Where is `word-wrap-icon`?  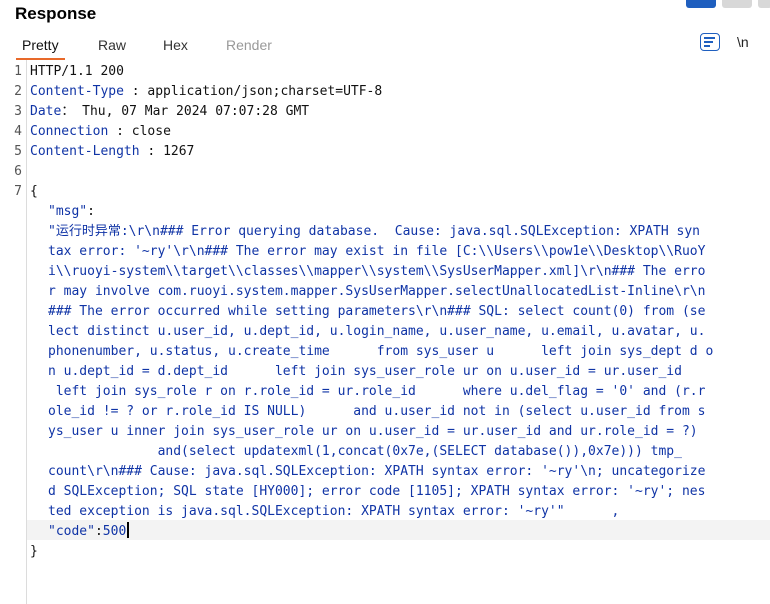 word-wrap-icon is located at coordinates (710, 42).